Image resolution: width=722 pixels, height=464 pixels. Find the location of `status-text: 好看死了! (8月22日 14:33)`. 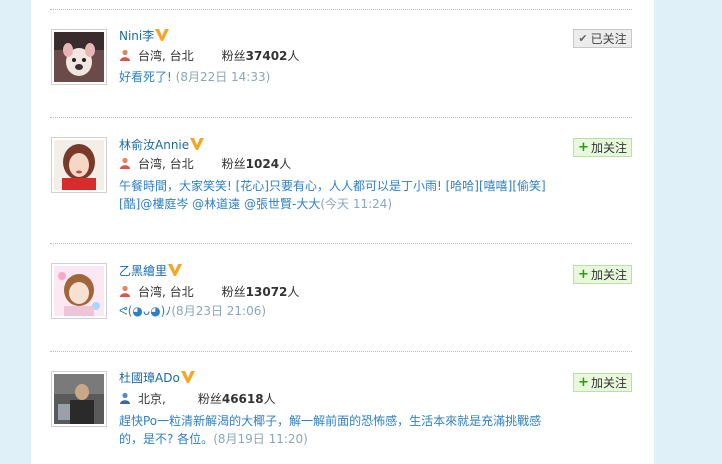

status-text: 好看死了! (8月22日 14:33) is located at coordinates (195, 77).